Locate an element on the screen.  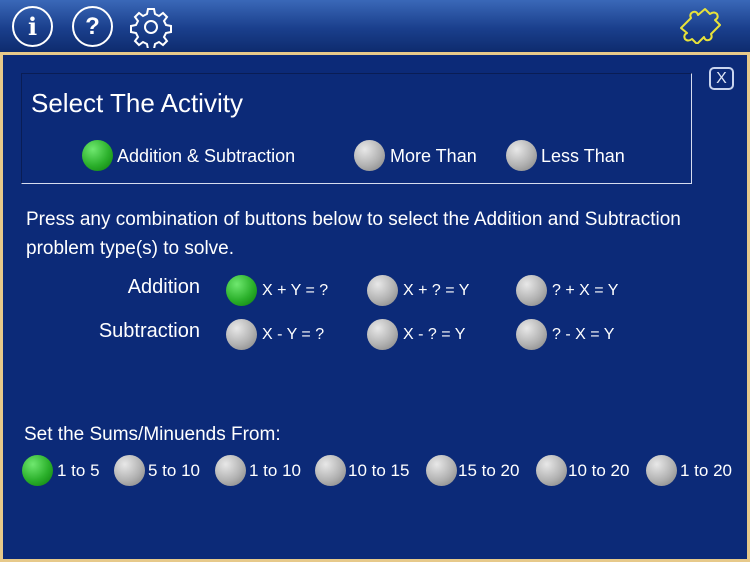
addition-option-1-radio is located at coordinates (241, 290).